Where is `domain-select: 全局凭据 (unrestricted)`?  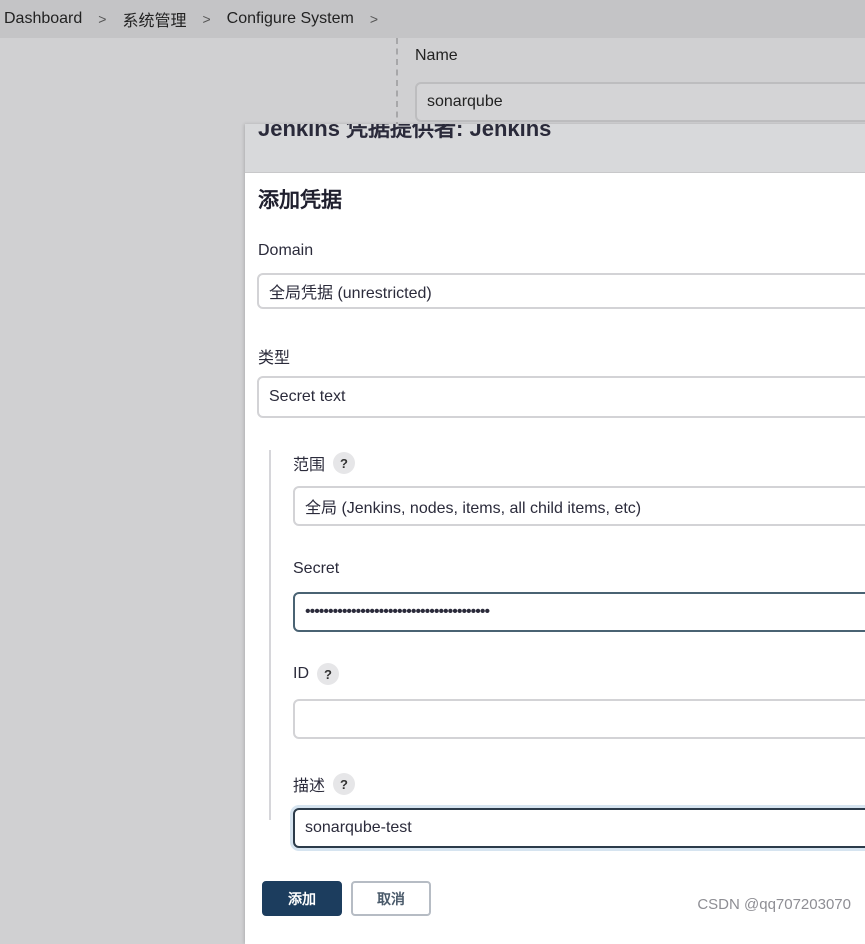
domain-select: 全局凭据 (unrestricted) is located at coordinates (561, 291).